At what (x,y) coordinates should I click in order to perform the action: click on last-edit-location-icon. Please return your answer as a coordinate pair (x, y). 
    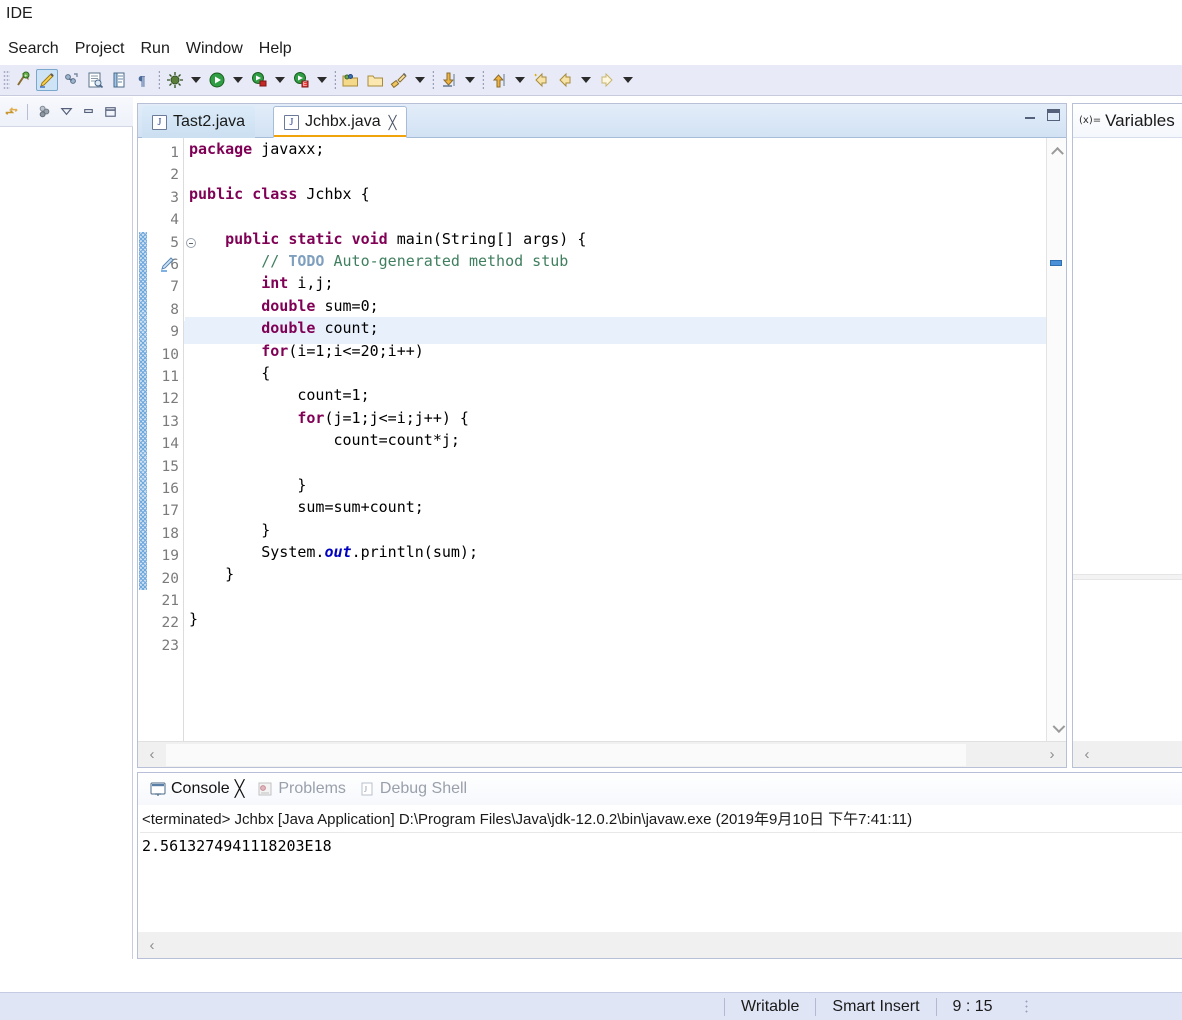
    Looking at the image, I should click on (541, 80).